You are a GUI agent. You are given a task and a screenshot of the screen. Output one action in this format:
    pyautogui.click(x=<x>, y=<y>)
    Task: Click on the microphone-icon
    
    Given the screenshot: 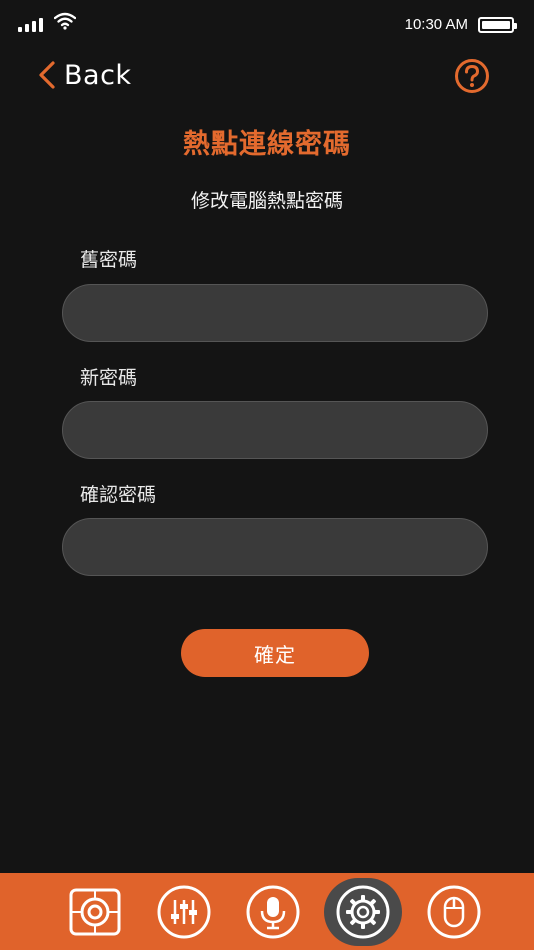 What is the action you would take?
    pyautogui.click(x=273, y=912)
    